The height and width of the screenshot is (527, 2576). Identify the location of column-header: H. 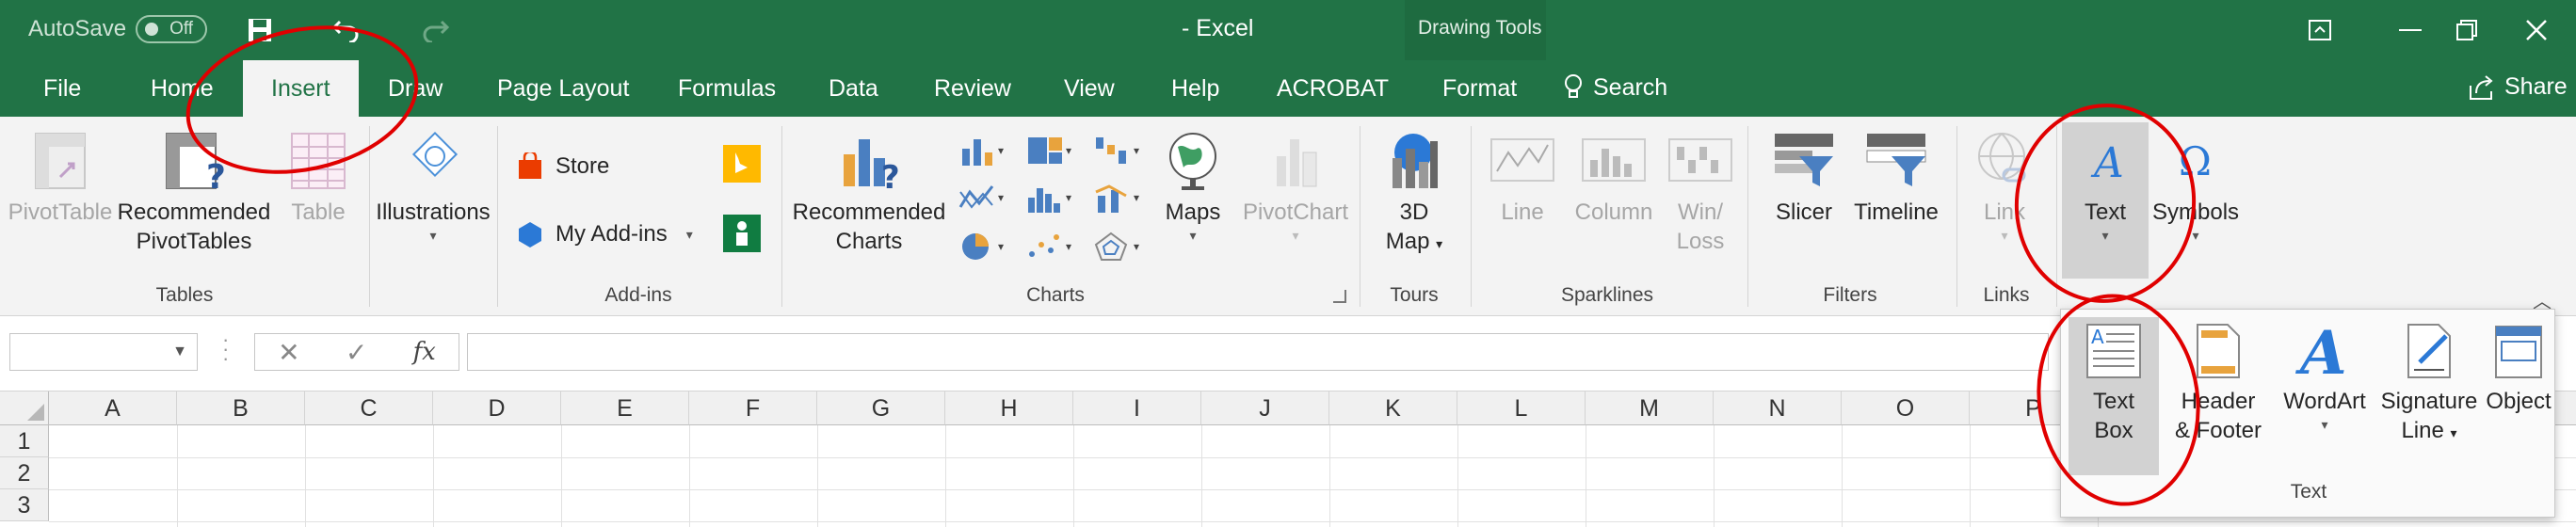
(1009, 408).